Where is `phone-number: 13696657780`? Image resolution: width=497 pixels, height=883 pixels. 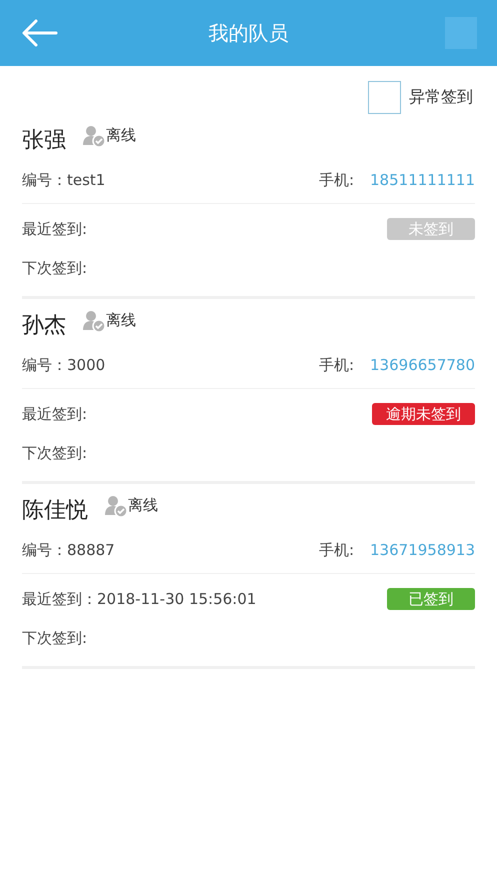
phone-number: 13696657780 is located at coordinates (422, 365).